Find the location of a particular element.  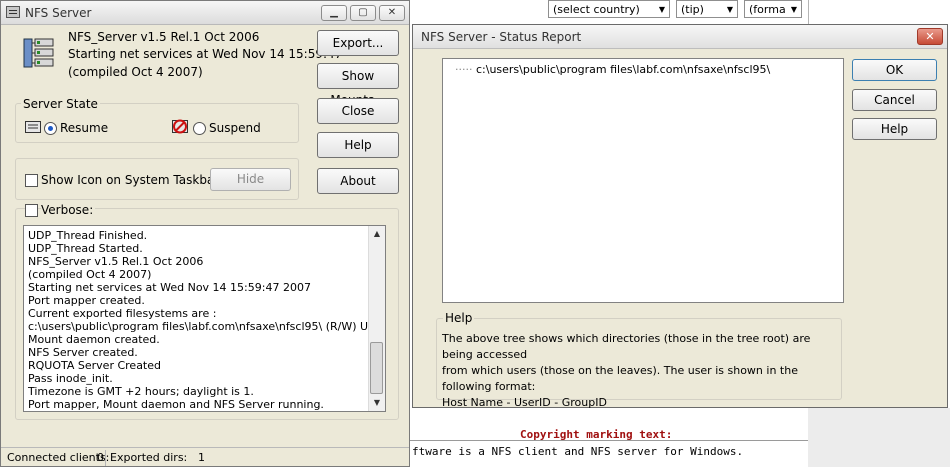

status-bar: Connected clients: 0 Exported dirs: 1 is located at coordinates (205, 457).